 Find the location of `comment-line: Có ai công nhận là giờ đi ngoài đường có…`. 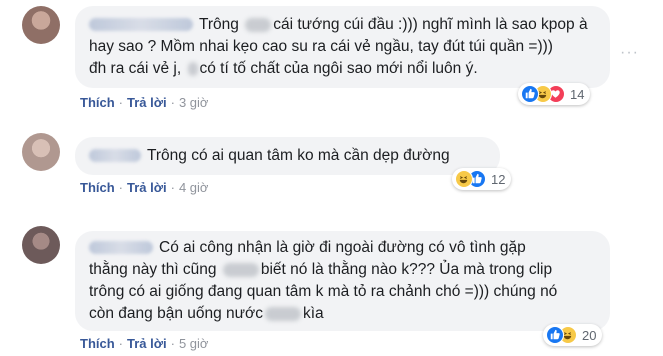

comment-line: Có ai công nhận là giờ đi ngoài đường có… is located at coordinates (342, 248).